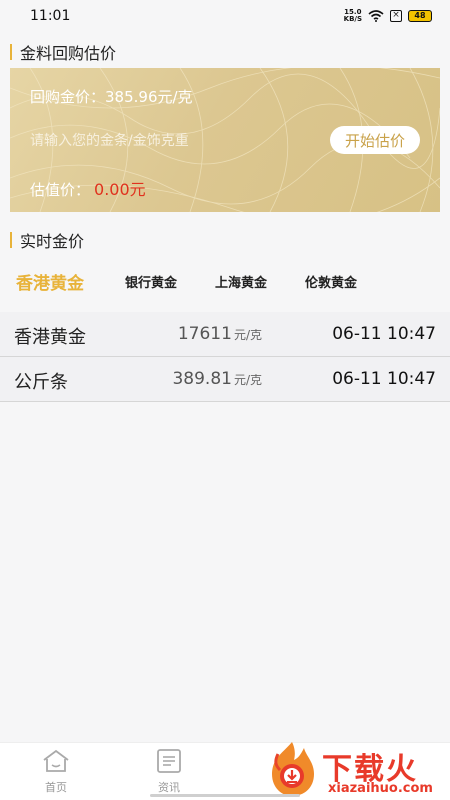  Describe the element at coordinates (225, 795) in the screenshot. I see `home-indicator` at that location.